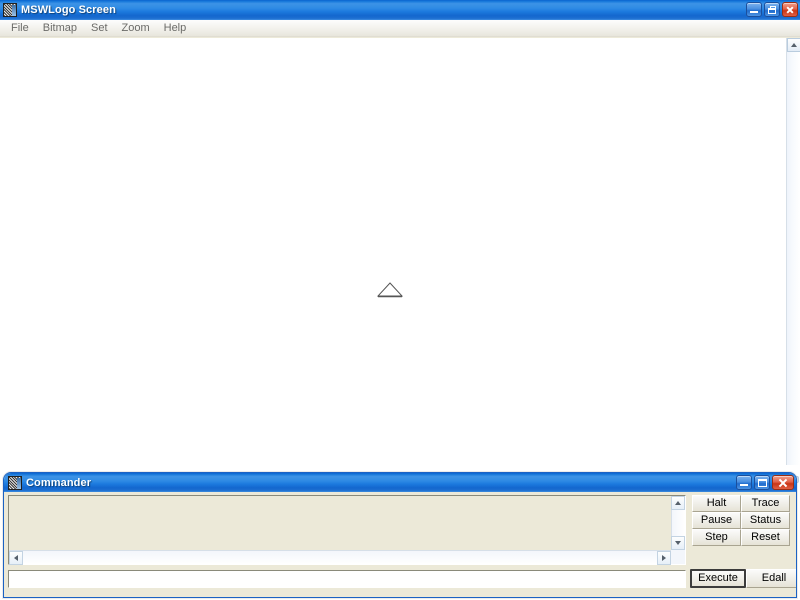  Describe the element at coordinates (340, 557) in the screenshot. I see `output-horizontal-scrollbar` at that location.